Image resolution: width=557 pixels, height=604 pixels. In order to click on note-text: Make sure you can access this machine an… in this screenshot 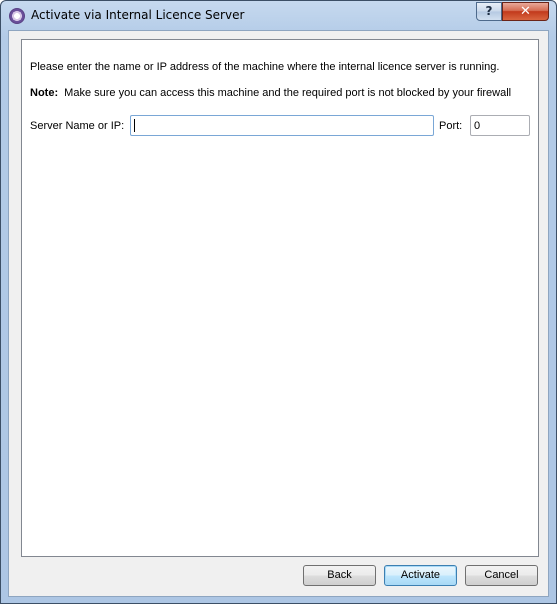, I will do `click(288, 93)`.